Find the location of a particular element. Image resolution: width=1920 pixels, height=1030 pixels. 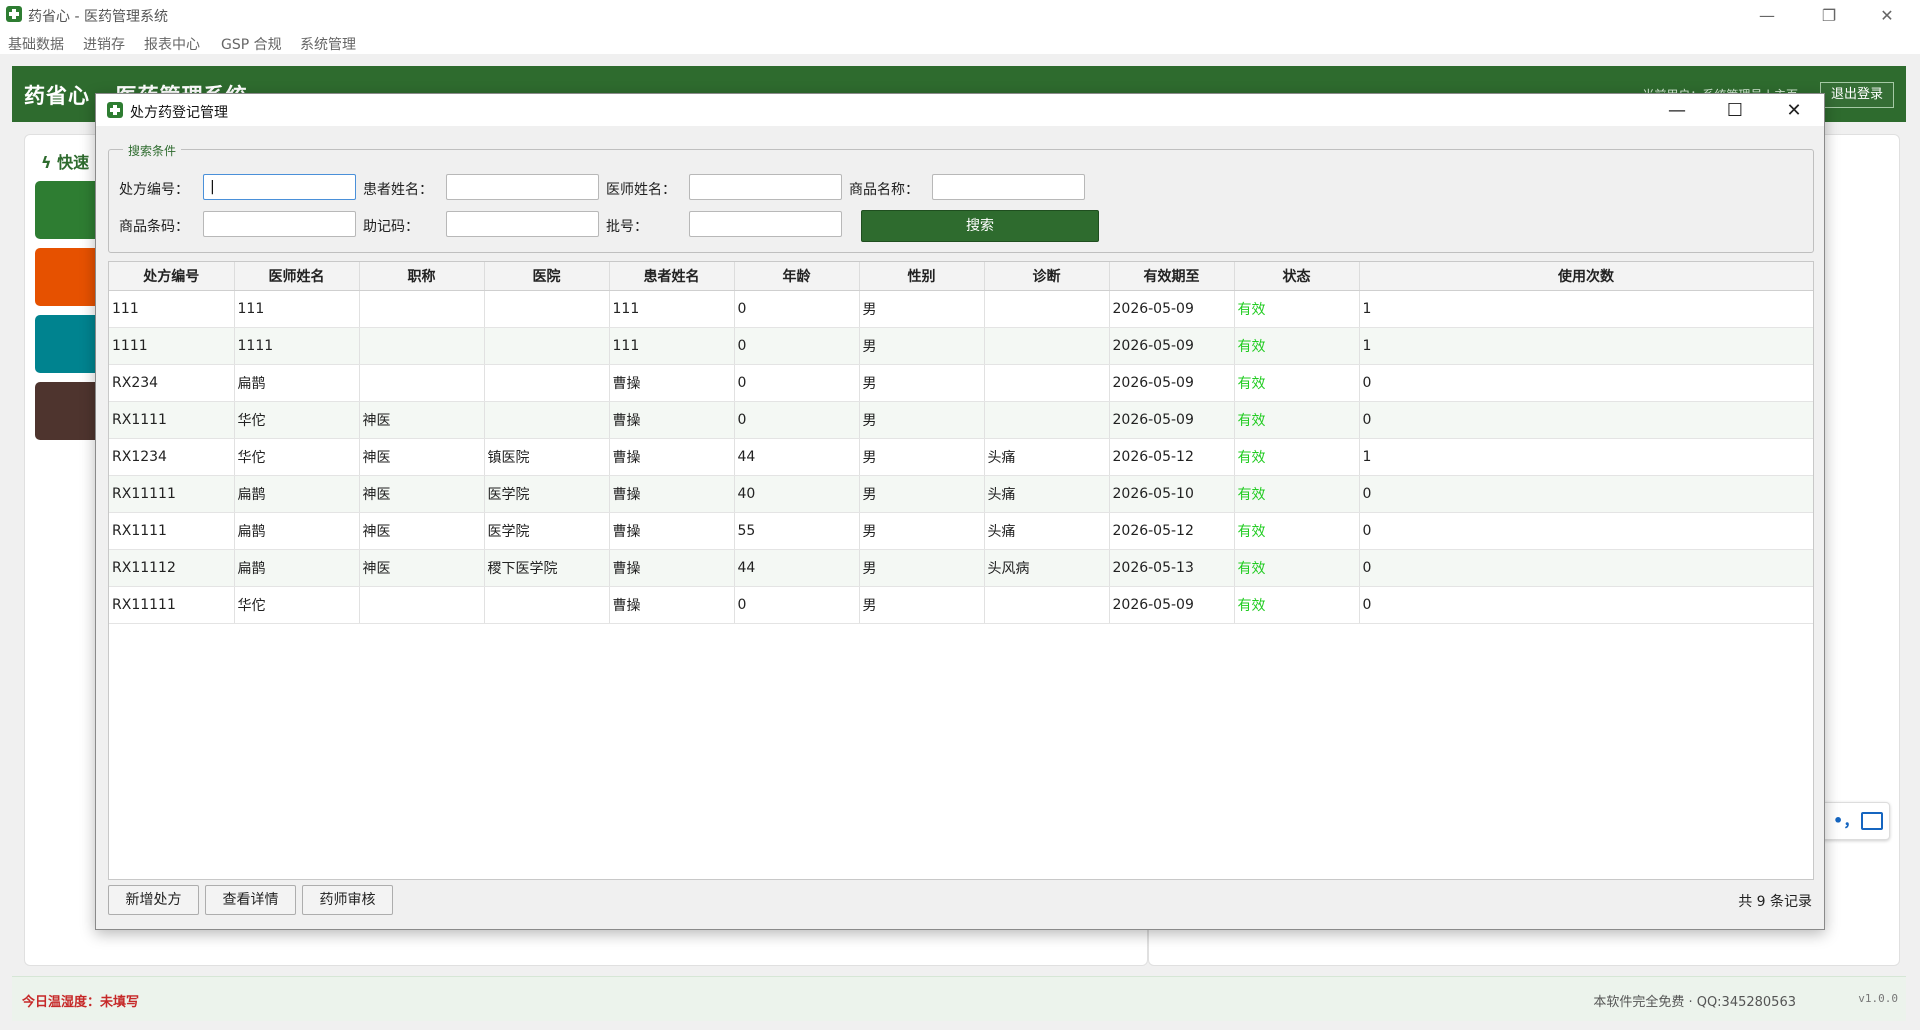

dialog-titlebar: 处方药登记管理 — ☐ ✕ is located at coordinates (960, 110).